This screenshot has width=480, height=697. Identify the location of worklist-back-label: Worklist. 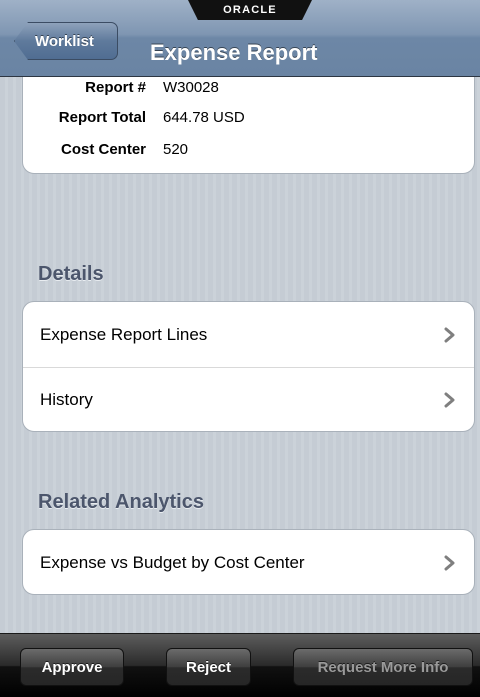
(64, 41).